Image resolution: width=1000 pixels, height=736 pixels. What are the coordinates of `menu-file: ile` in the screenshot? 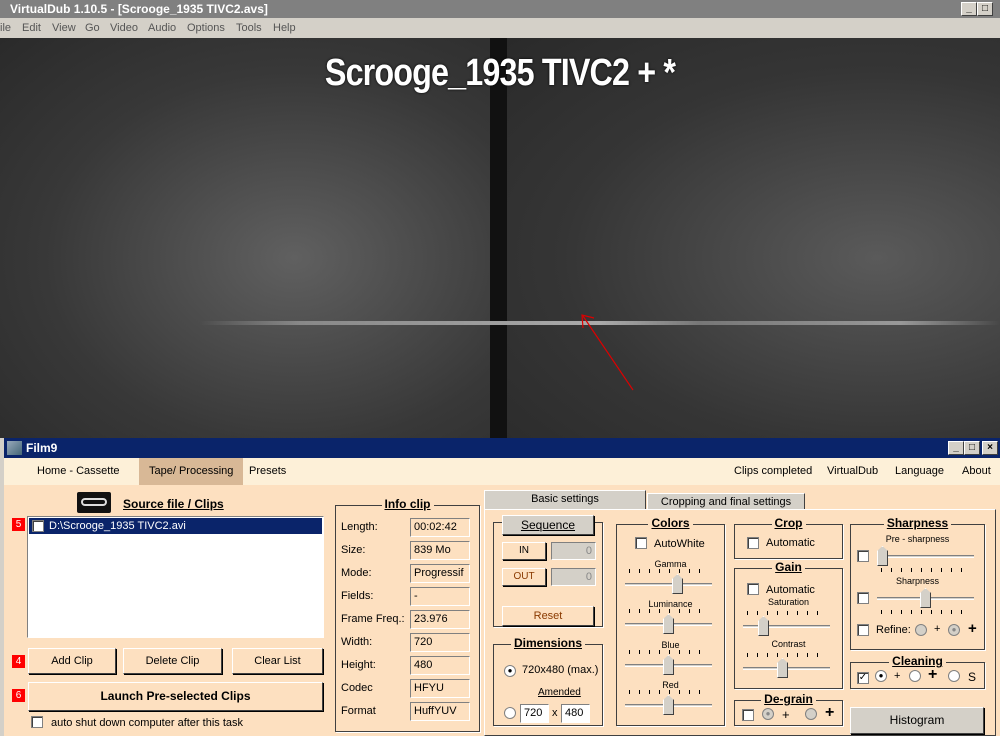 It's located at (5, 28).